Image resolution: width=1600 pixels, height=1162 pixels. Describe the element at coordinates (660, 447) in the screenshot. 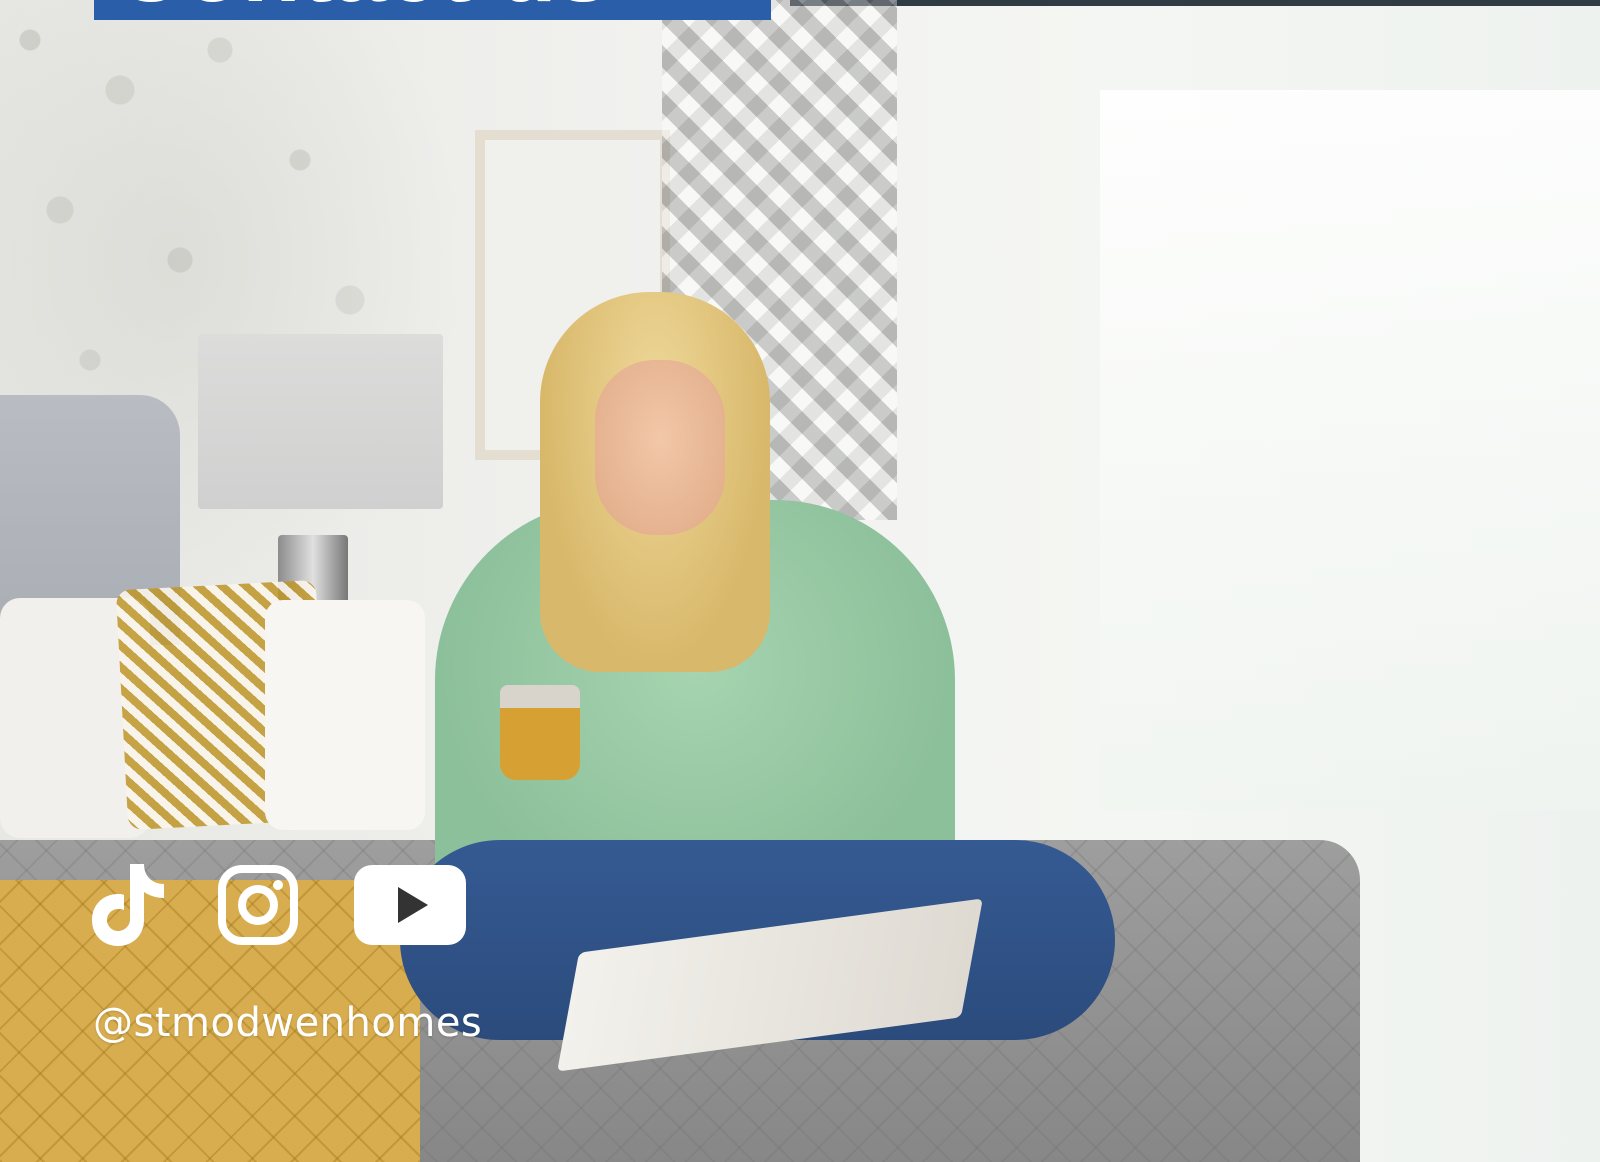

I see `person-face` at that location.